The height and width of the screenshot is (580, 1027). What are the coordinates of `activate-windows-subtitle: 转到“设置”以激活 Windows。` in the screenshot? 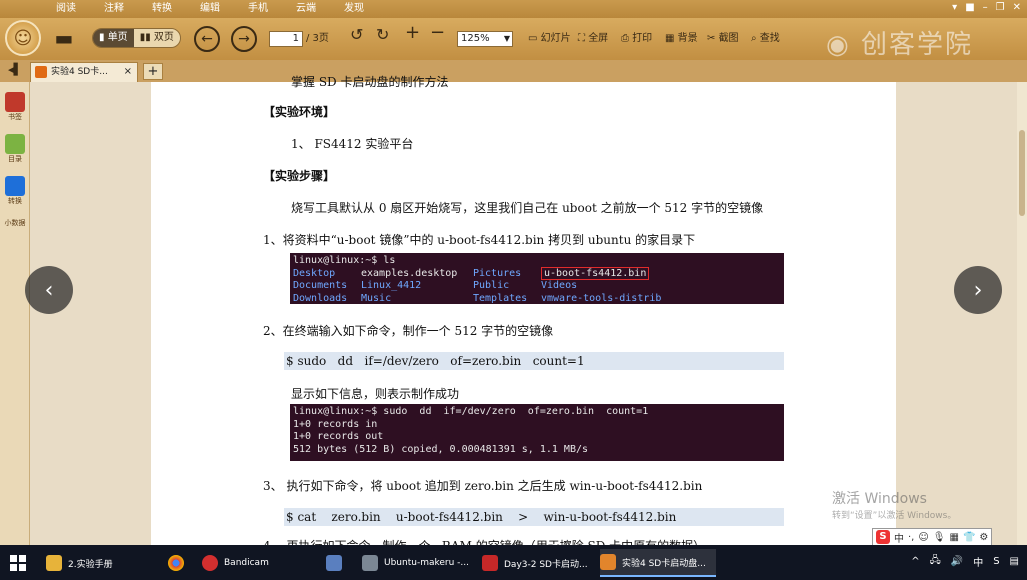 It's located at (894, 516).